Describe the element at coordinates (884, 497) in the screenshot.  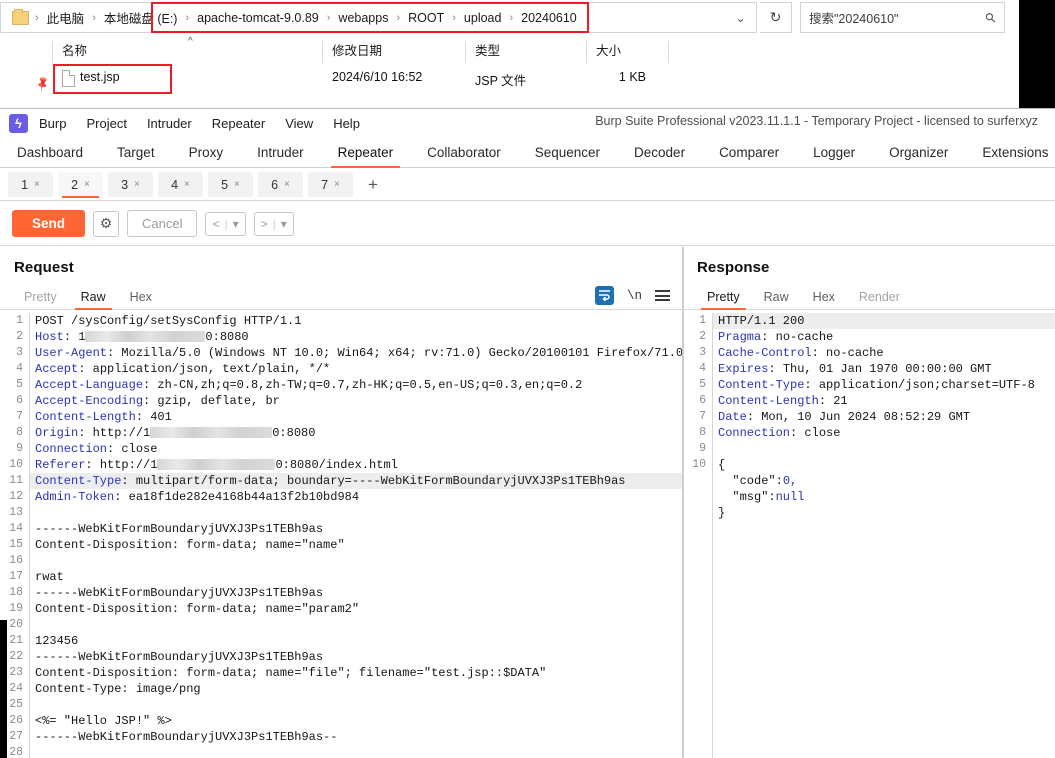
I see `code-line: "msg":null` at that location.